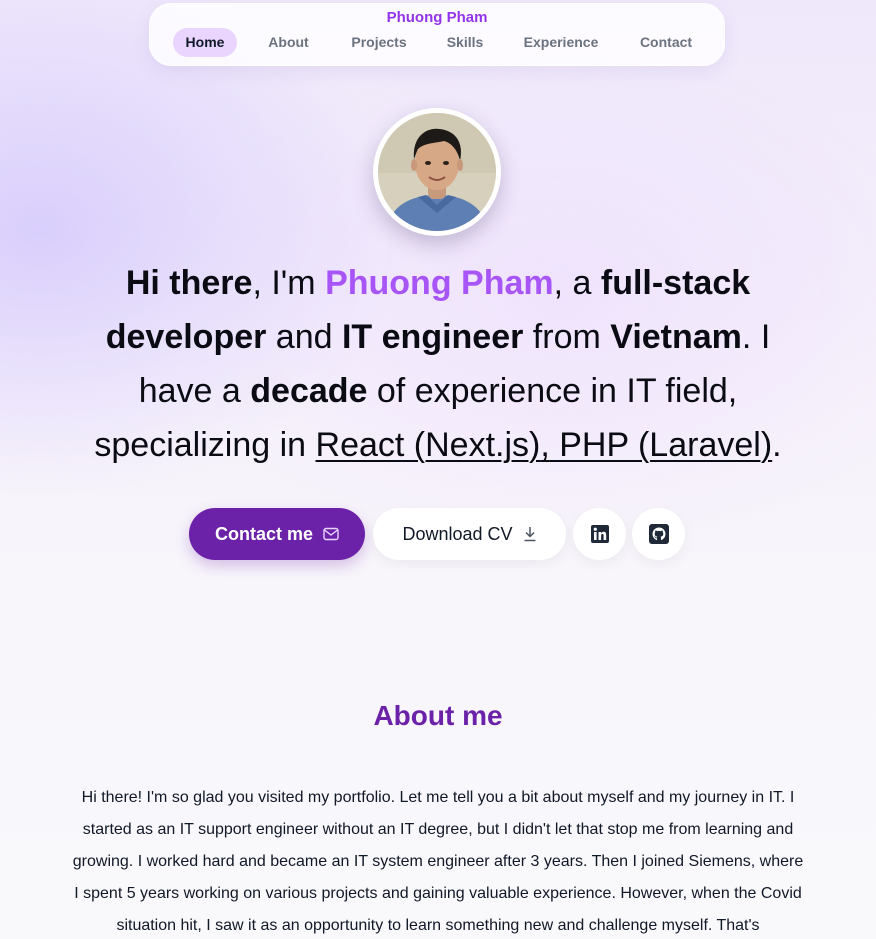  What do you see at coordinates (331, 534) in the screenshot?
I see `mail-icon` at bounding box center [331, 534].